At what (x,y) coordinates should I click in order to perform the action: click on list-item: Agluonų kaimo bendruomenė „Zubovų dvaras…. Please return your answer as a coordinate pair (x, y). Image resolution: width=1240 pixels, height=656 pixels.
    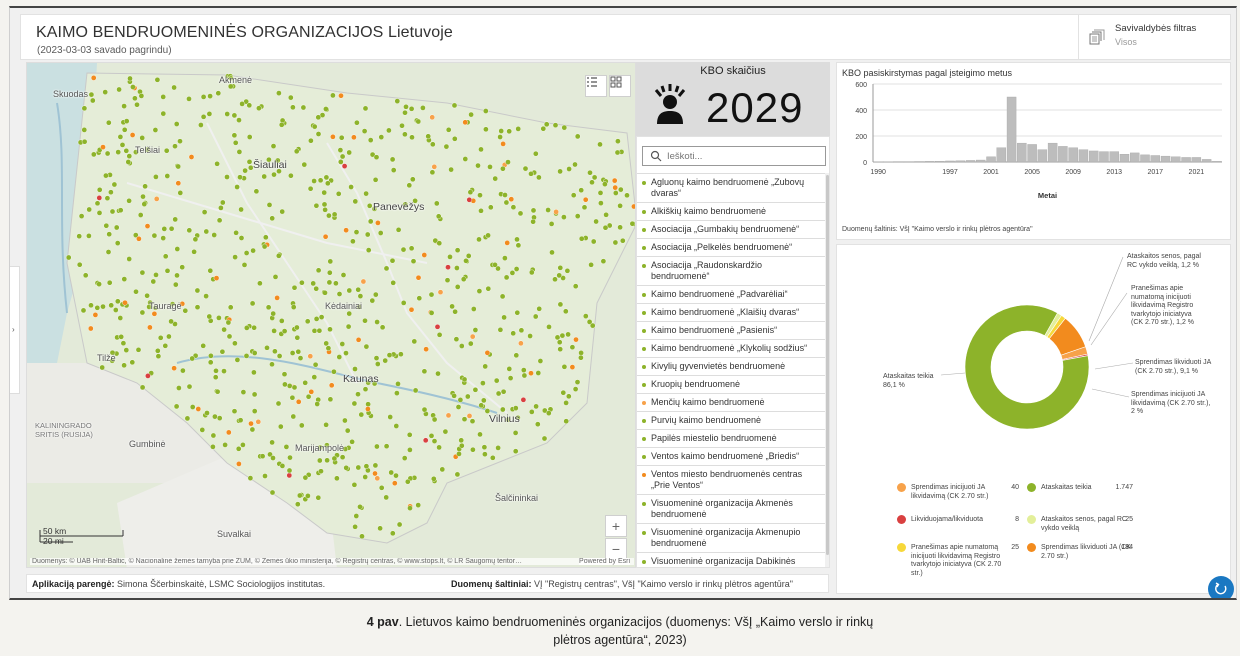
    Looking at the image, I should click on (731, 187).